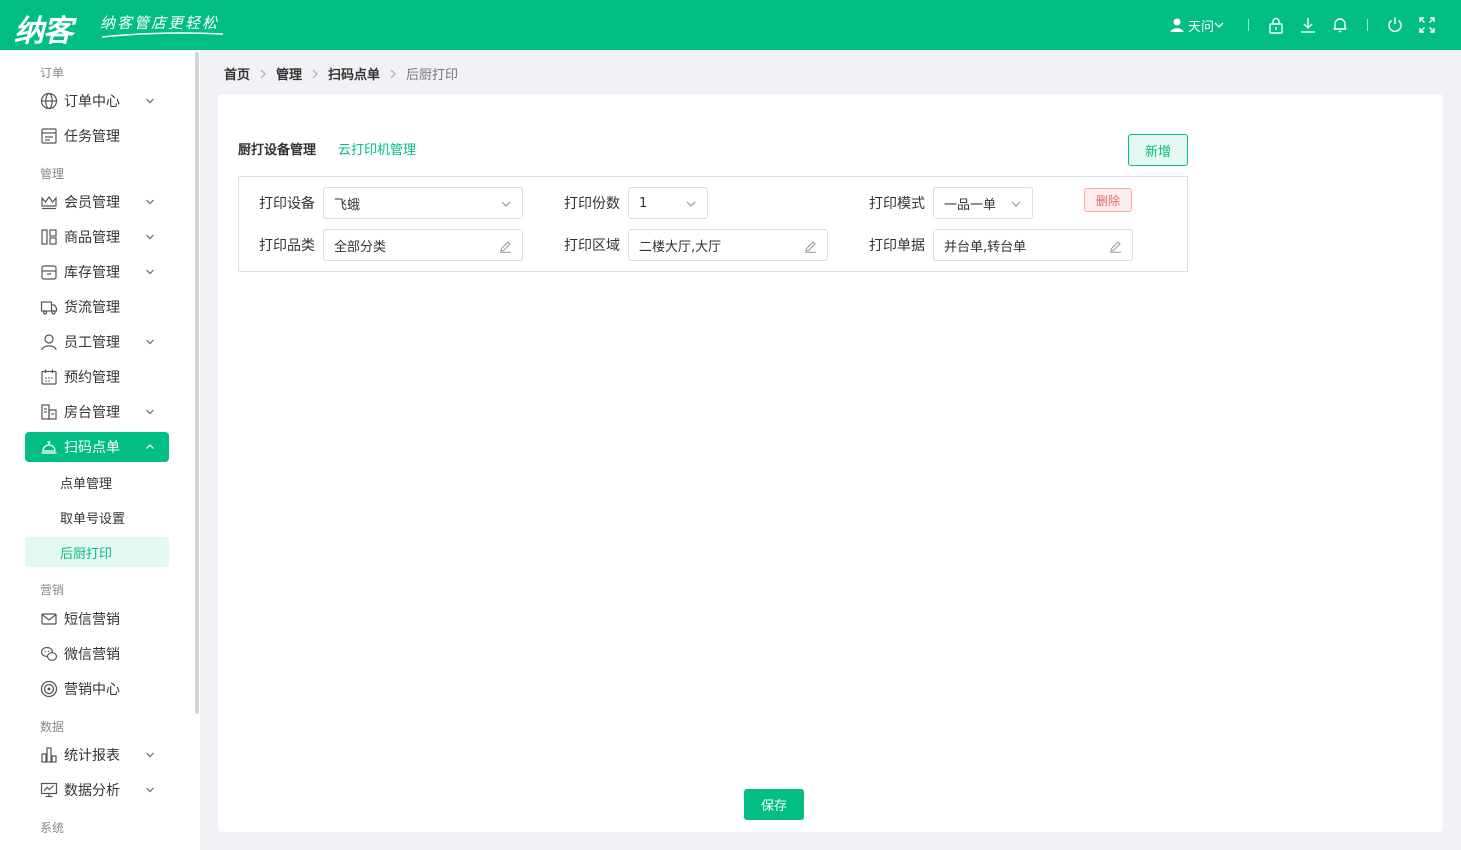 The width and height of the screenshot is (1461, 850). What do you see at coordinates (287, 204) in the screenshot?
I see `device-label: 打印设备` at bounding box center [287, 204].